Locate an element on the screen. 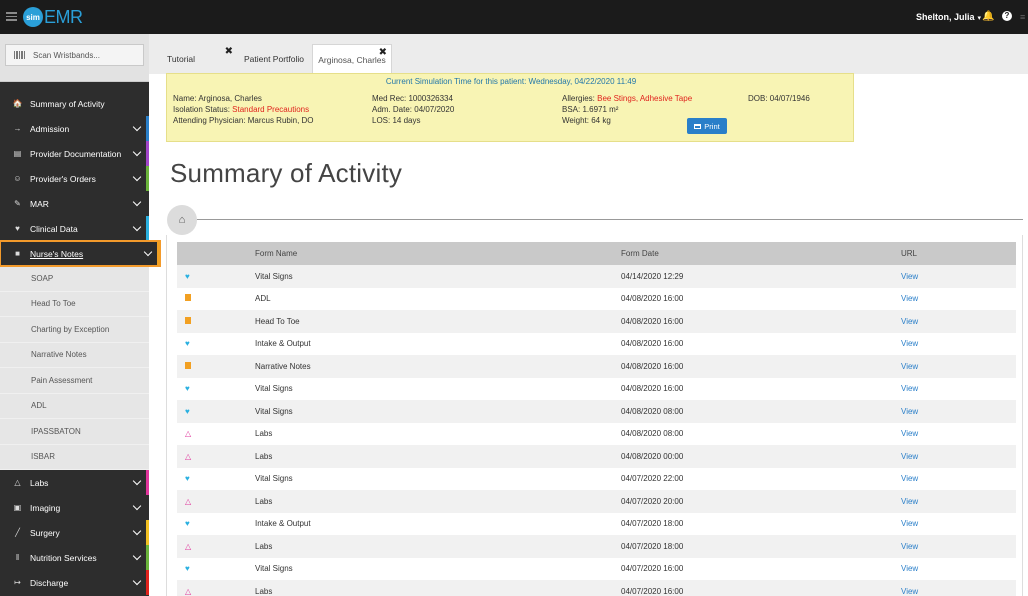 This screenshot has height=596, width=1028. bell-icon: 🔔 is located at coordinates (988, 16).